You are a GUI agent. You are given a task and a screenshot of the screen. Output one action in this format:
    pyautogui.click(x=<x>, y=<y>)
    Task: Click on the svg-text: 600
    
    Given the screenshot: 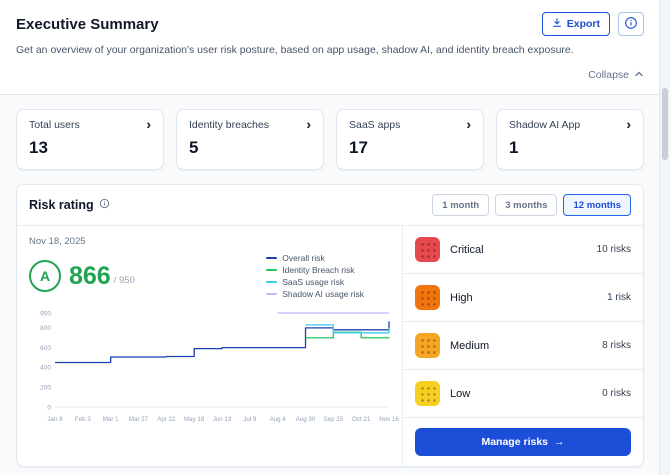 What is the action you would take?
    pyautogui.click(x=45, y=348)
    